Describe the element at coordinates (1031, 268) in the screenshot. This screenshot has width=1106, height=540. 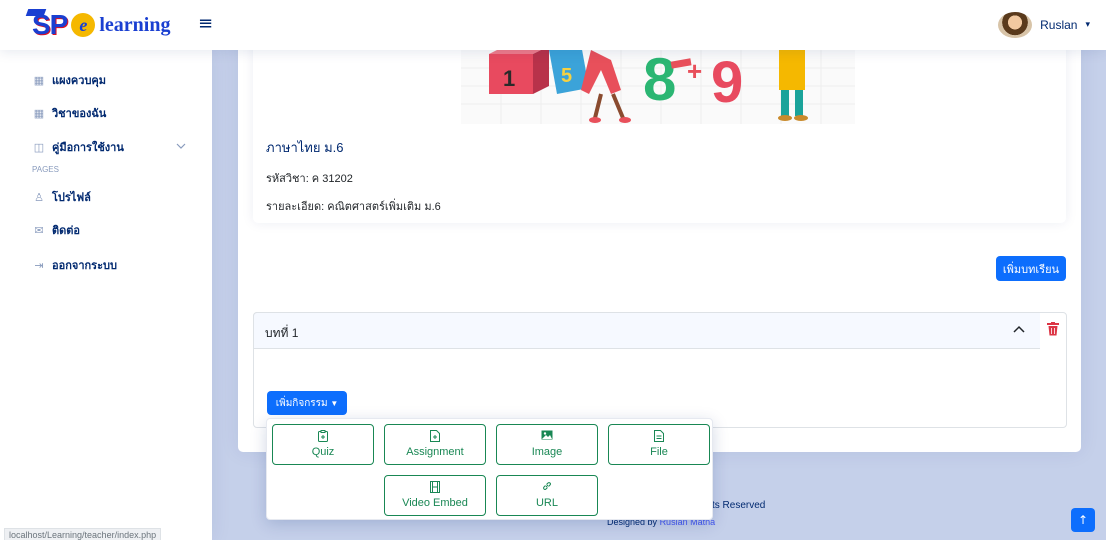
I see `add-lesson-button: เพิ่มบทเรียน` at that location.